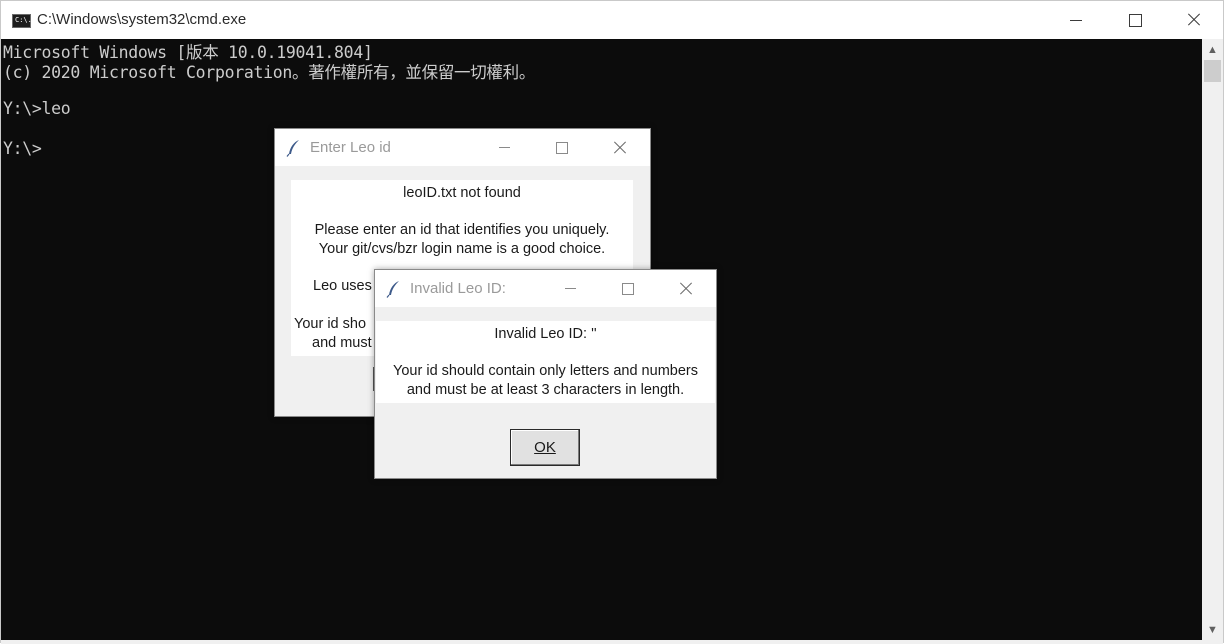  Describe the element at coordinates (350, 147) in the screenshot. I see `dialog-title: Enter Leo id` at that location.